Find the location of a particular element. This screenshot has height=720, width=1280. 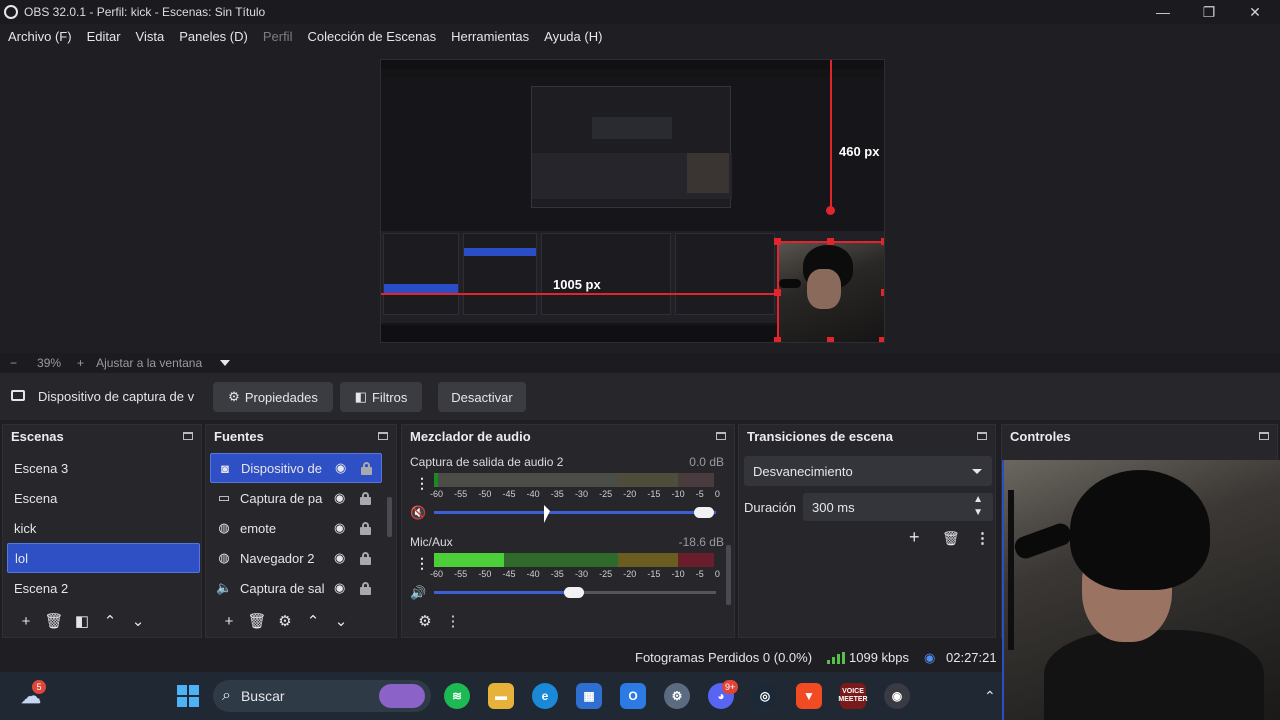

scene-item: kick is located at coordinates (103, 528).